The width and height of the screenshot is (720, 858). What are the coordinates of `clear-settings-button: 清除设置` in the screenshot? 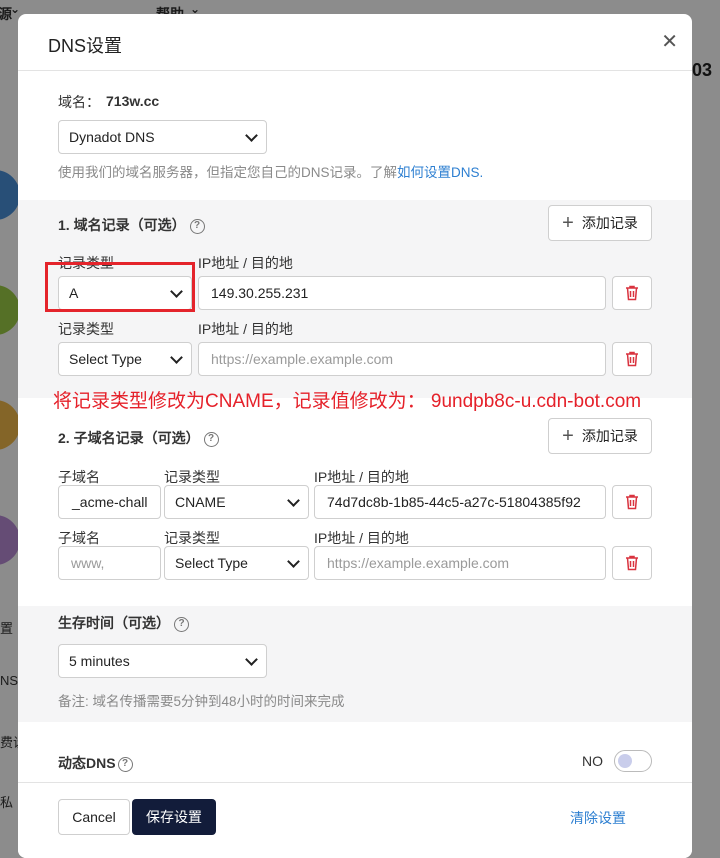 It's located at (598, 818).